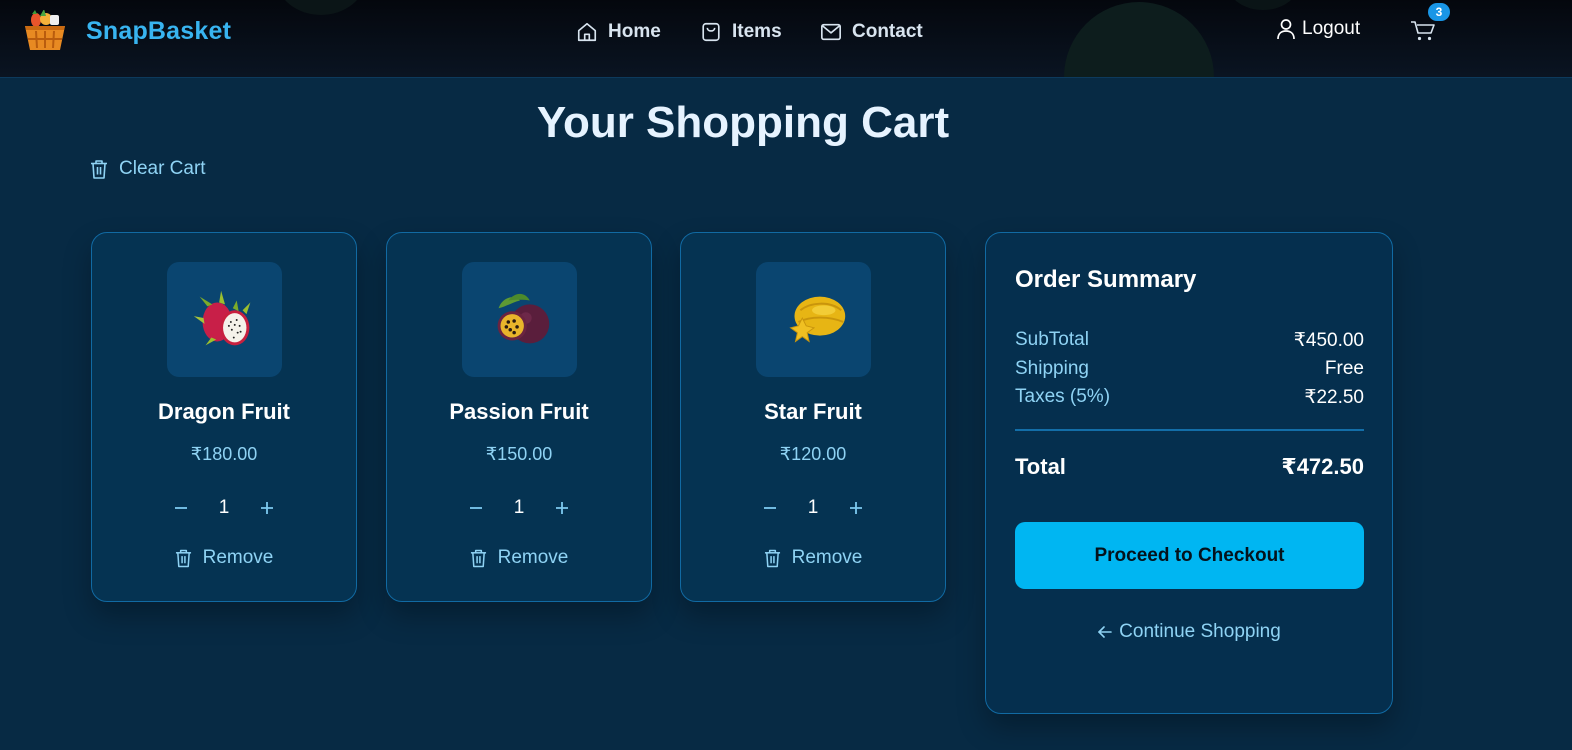 The image size is (1572, 750). Describe the element at coordinates (743, 122) in the screenshot. I see `page-title: Your Shopping Cart` at that location.